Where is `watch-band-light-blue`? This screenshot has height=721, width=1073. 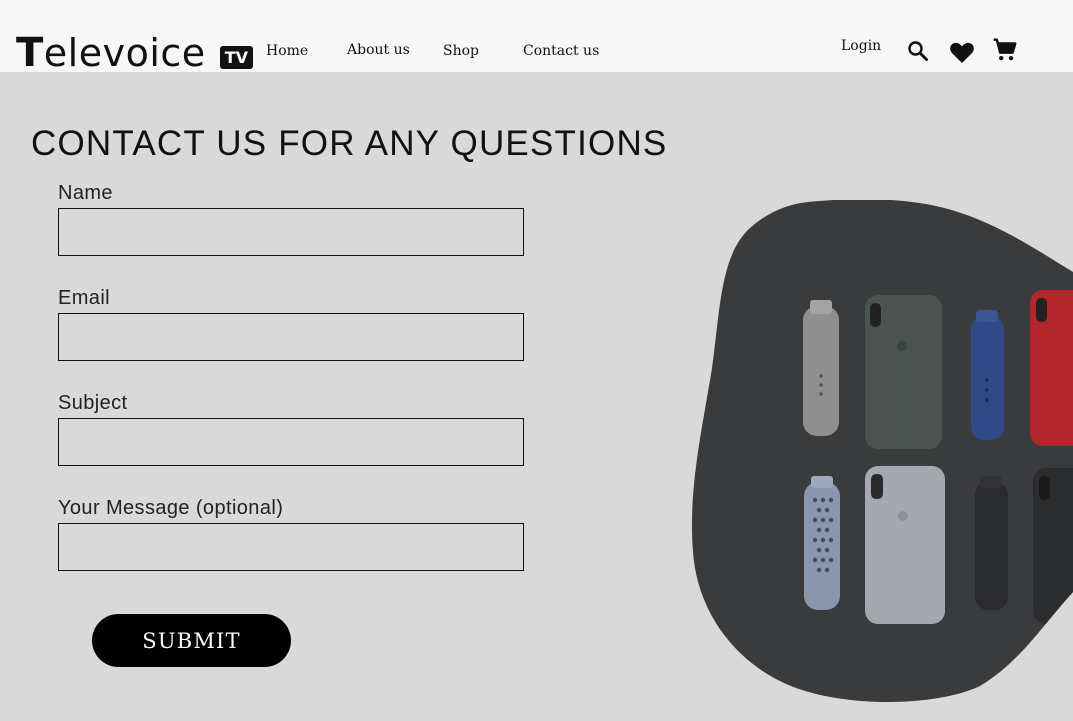 watch-band-light-blue is located at coordinates (822, 543).